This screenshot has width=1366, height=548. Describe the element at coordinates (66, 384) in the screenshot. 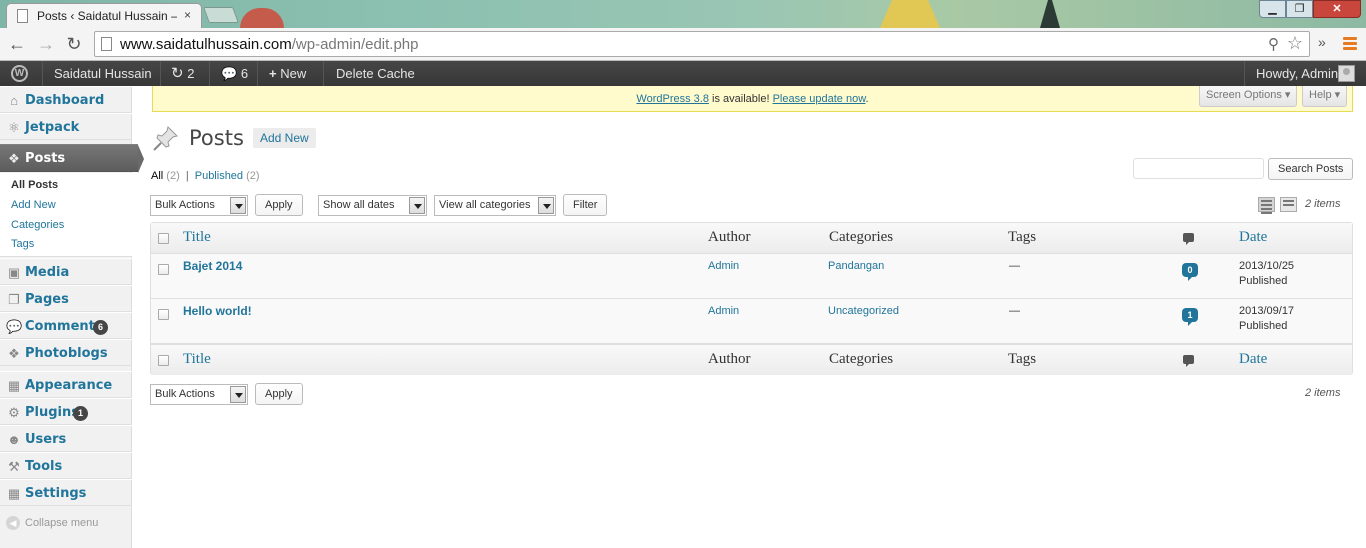

I see `sidebar-item-appearance: ▦ Appearance` at that location.